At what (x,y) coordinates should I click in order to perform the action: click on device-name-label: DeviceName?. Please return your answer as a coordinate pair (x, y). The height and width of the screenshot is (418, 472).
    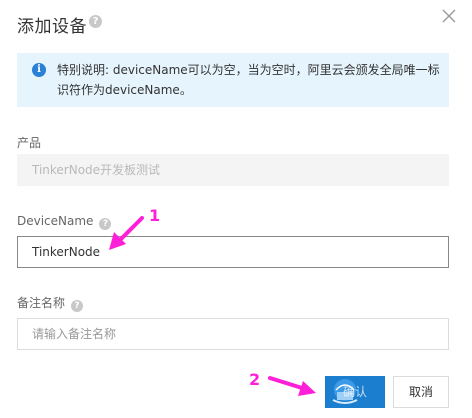
    Looking at the image, I should click on (64, 222).